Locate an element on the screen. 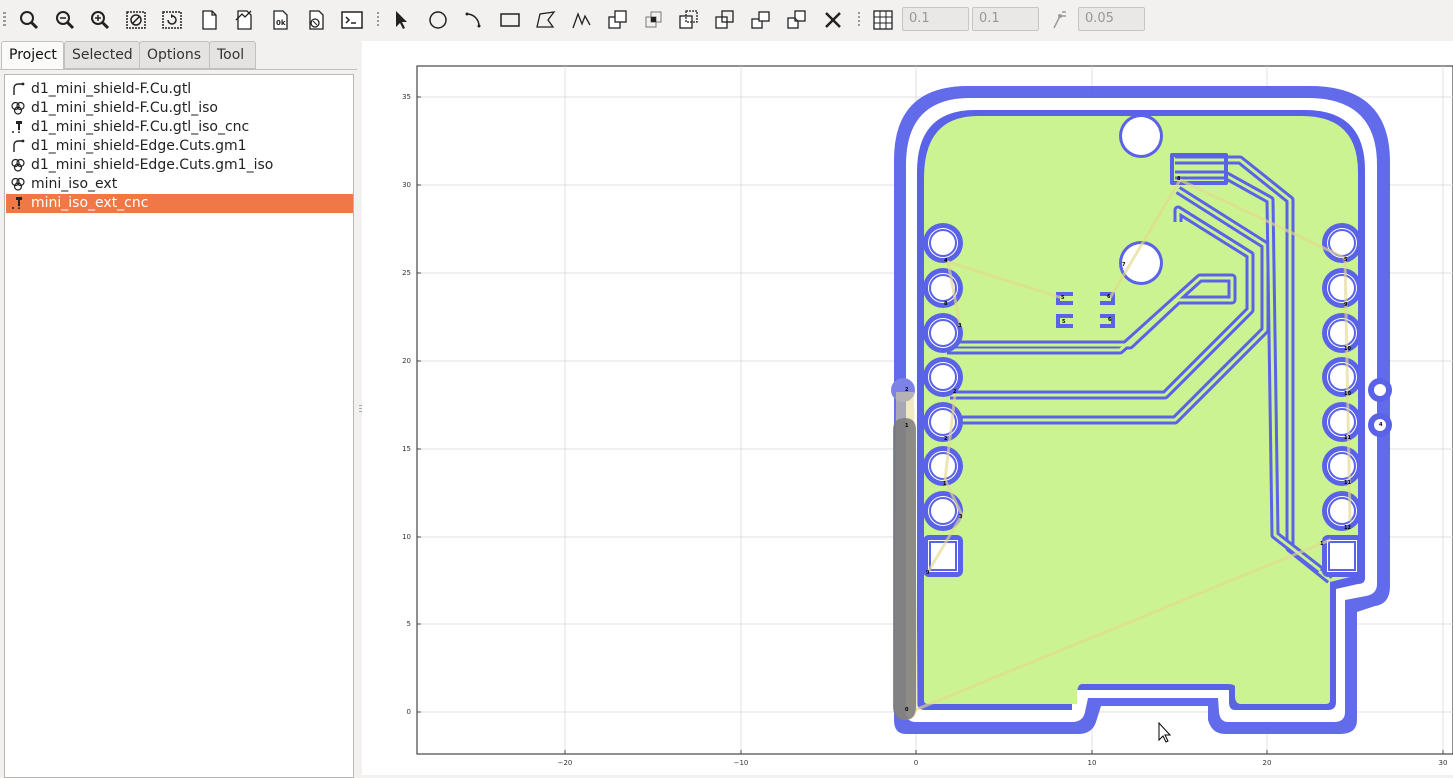  cnc-job-icon is located at coordinates (18, 127).